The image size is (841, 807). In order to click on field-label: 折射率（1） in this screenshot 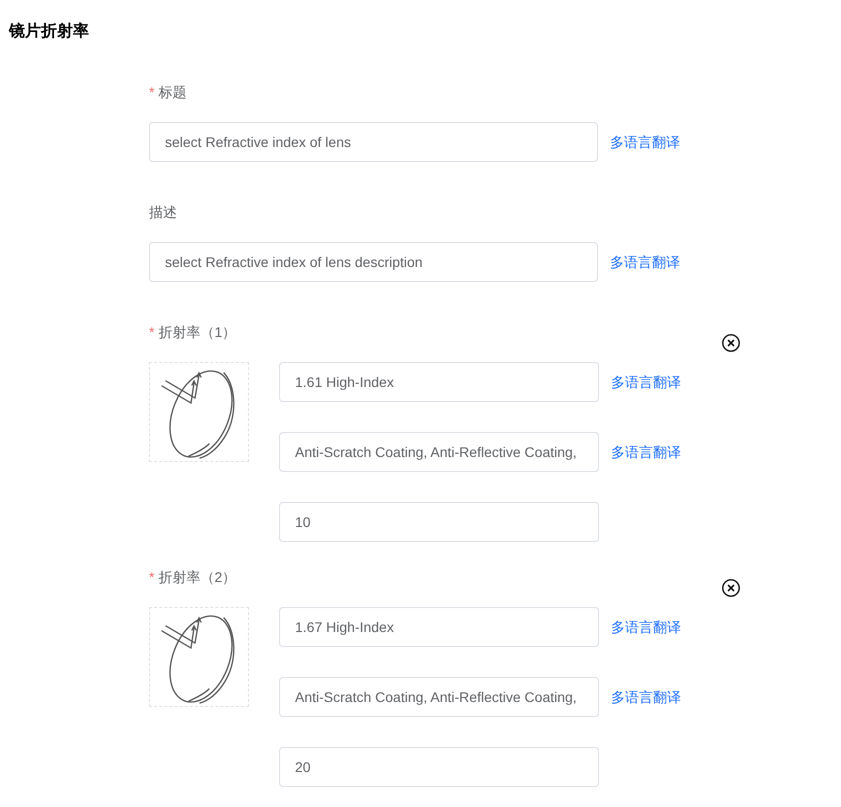, I will do `click(197, 332)`.